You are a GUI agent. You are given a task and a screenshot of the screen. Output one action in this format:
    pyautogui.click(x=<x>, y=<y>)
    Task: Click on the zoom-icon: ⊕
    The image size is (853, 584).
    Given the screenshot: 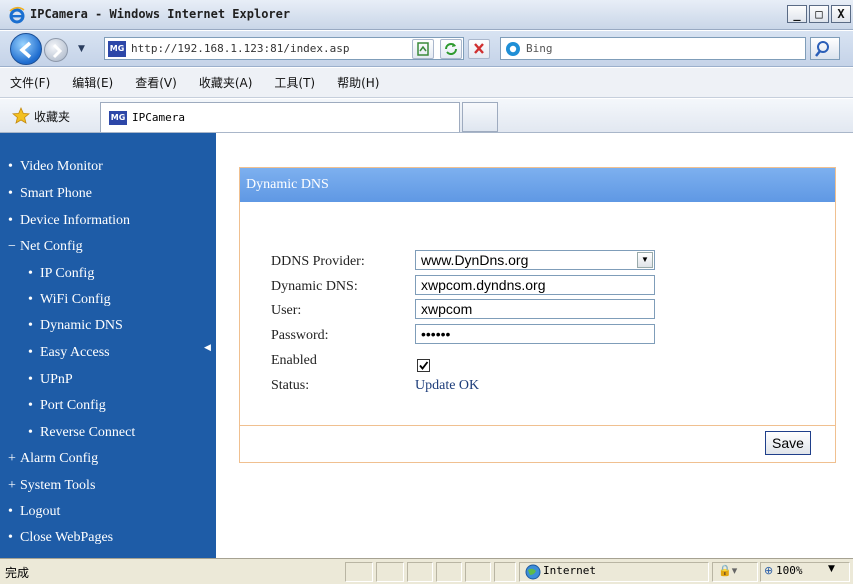 What is the action you would take?
    pyautogui.click(x=769, y=570)
    